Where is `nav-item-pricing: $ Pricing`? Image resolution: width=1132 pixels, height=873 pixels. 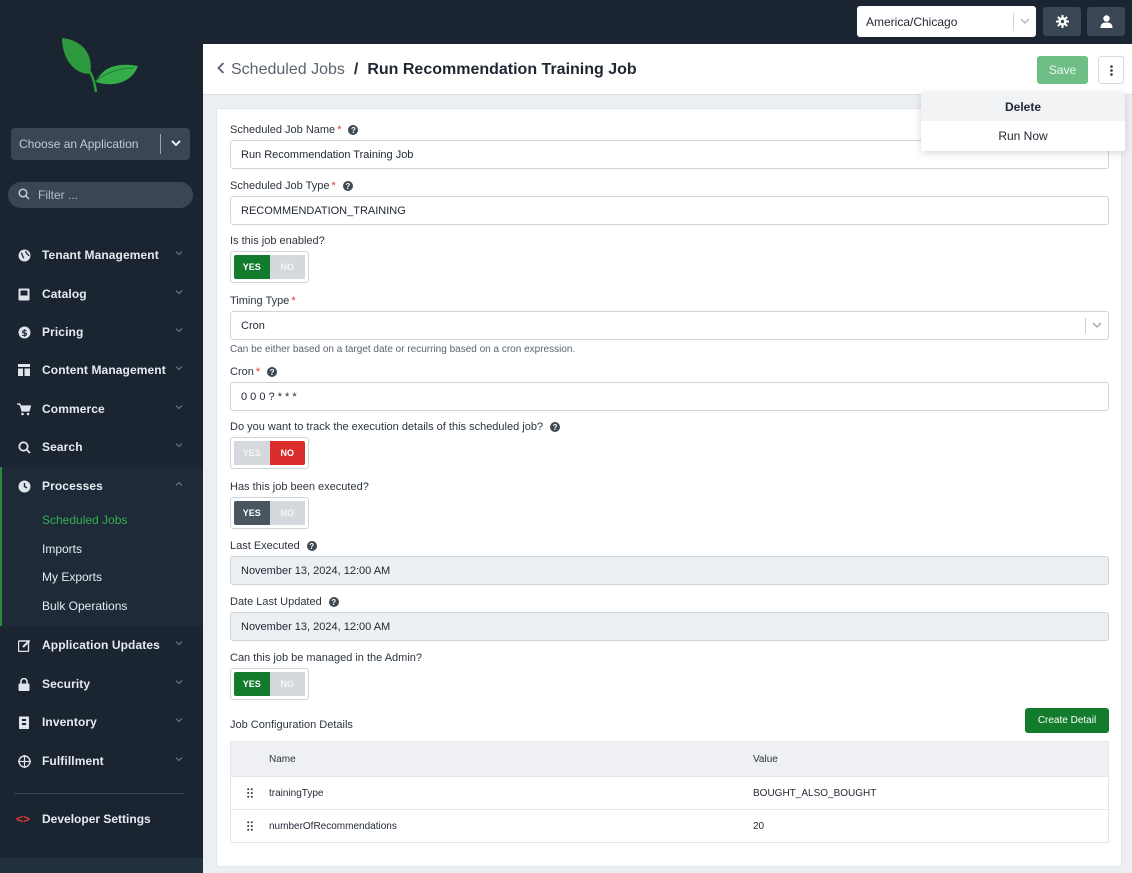
nav-item-pricing: $ Pricing is located at coordinates (101, 332).